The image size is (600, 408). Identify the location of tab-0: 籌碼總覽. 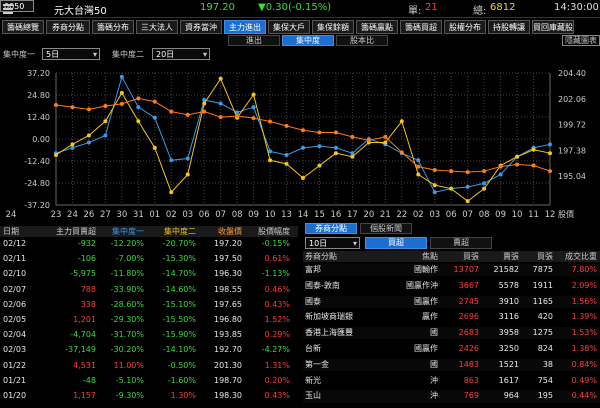
(23, 27).